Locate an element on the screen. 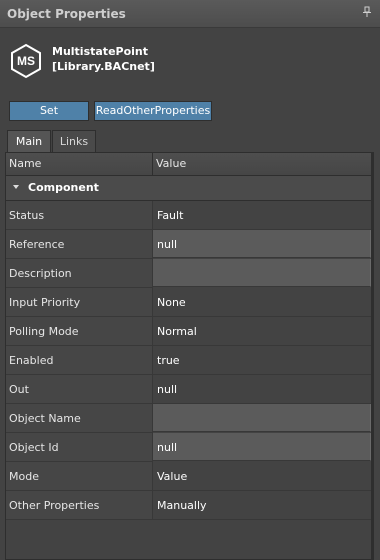  property-value-reference: null is located at coordinates (262, 244).